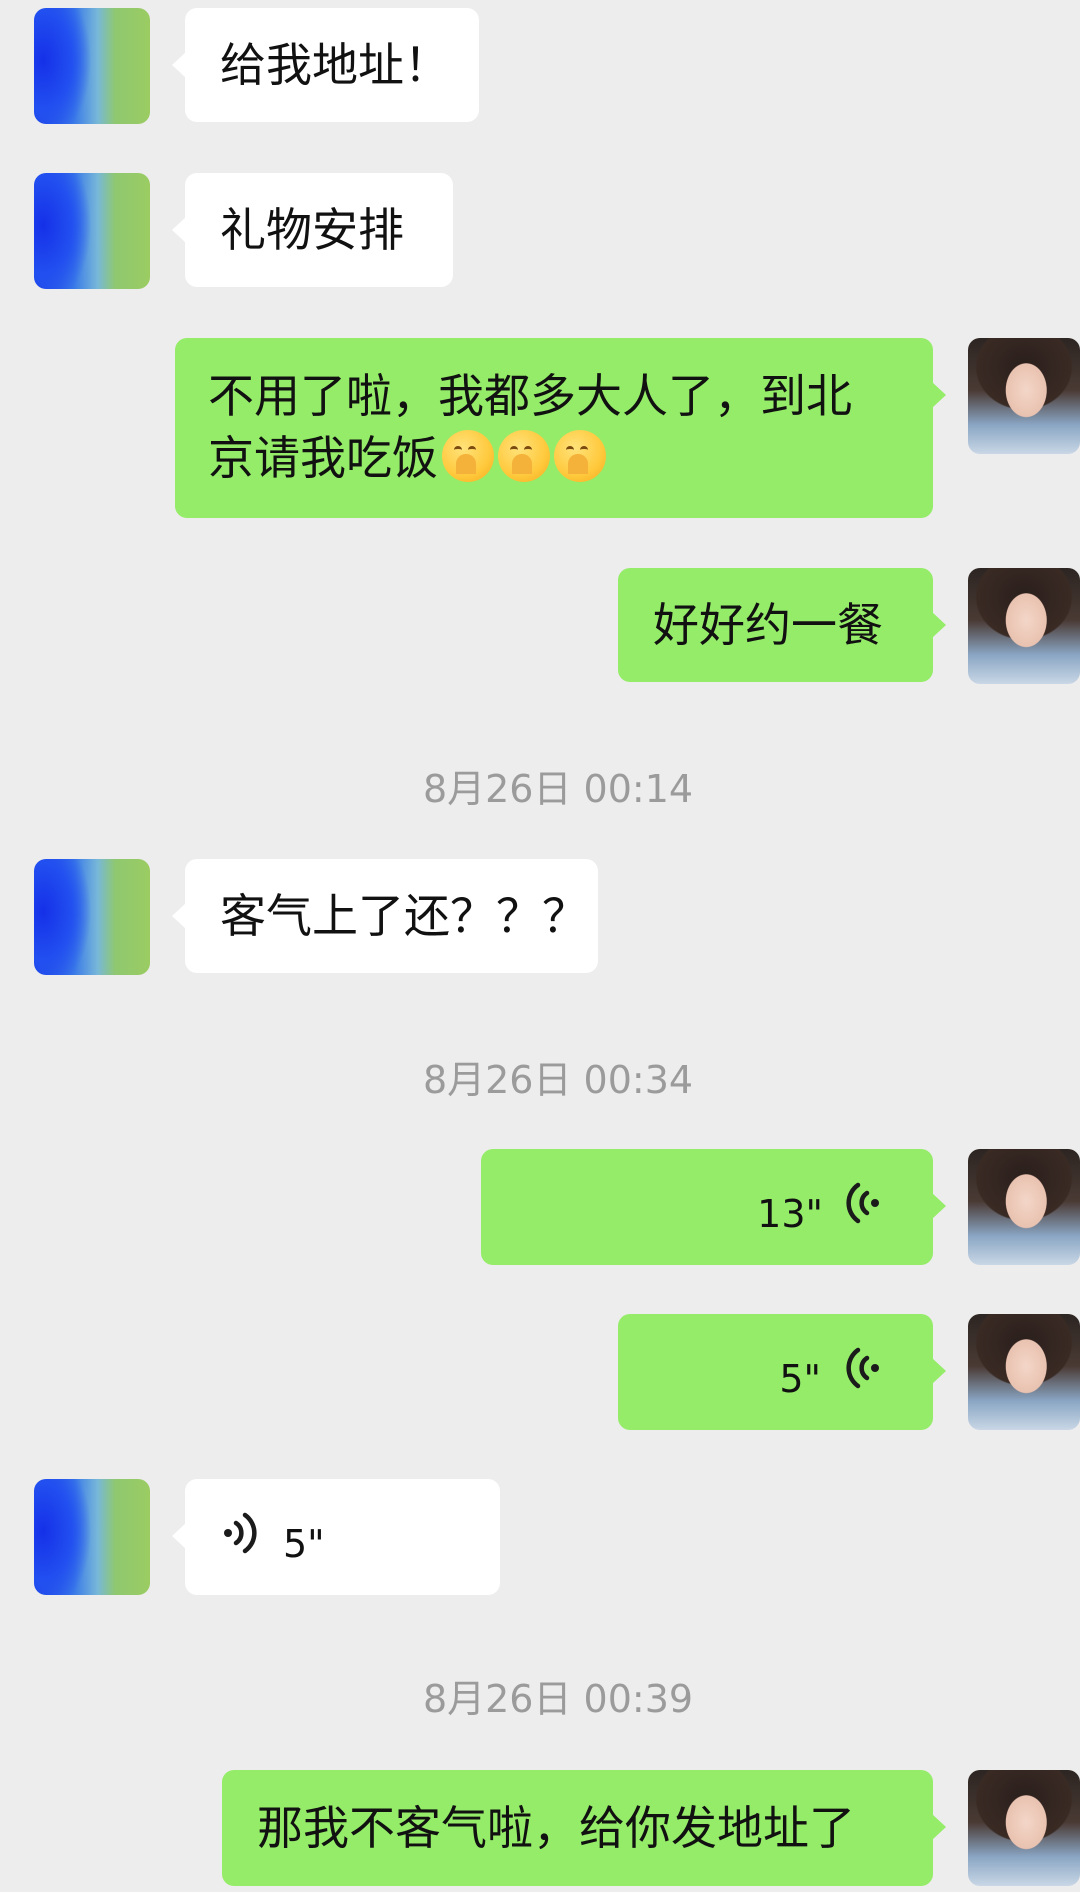  What do you see at coordinates (336, 1537) in the screenshot?
I see `voice-message-incoming: 5"` at bounding box center [336, 1537].